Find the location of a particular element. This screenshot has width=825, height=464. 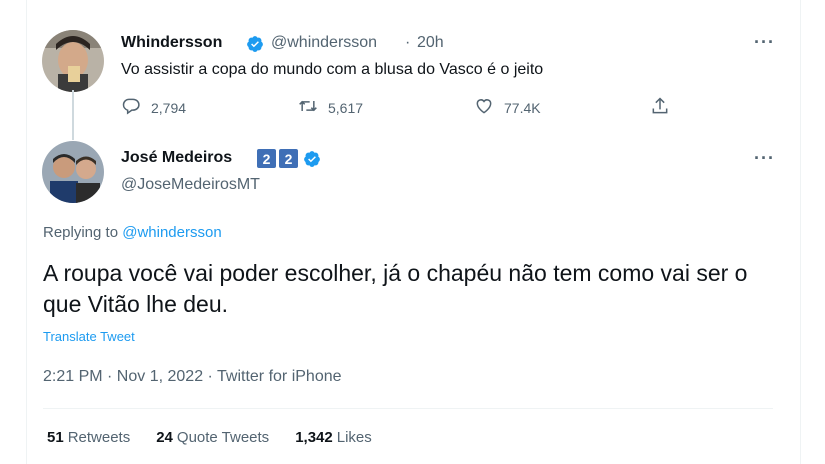

retweet-icon is located at coordinates (308, 107).